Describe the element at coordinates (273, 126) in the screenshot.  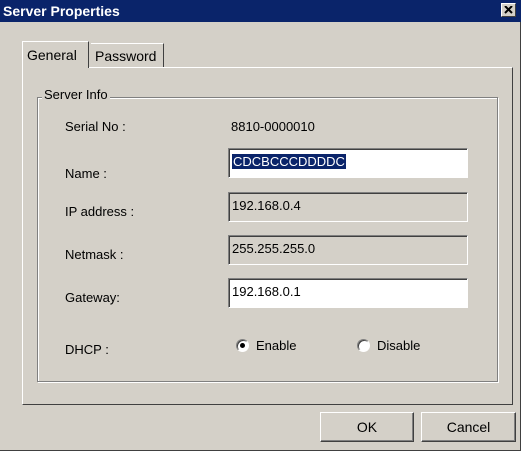
I see `serial-no-value: 8810-0000010` at that location.